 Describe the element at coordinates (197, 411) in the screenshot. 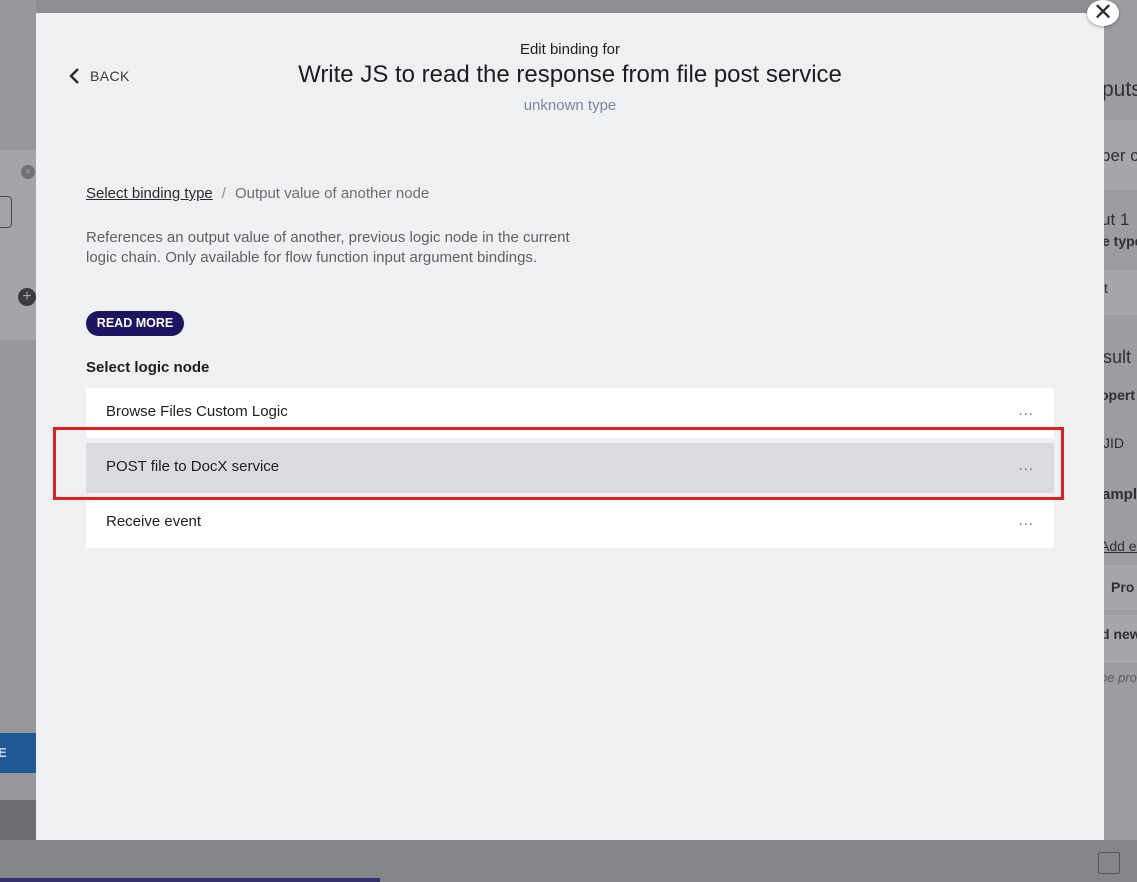

I see `logic-node-label: Browse Files Custom Logic` at that location.